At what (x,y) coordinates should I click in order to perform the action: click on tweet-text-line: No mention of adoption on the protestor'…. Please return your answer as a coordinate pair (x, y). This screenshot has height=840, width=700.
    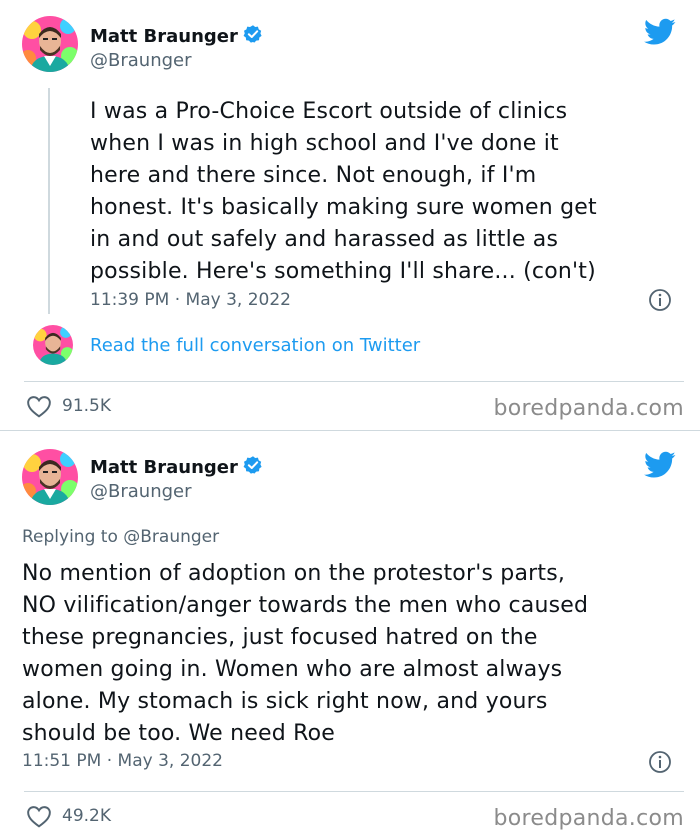
    Looking at the image, I should click on (294, 573).